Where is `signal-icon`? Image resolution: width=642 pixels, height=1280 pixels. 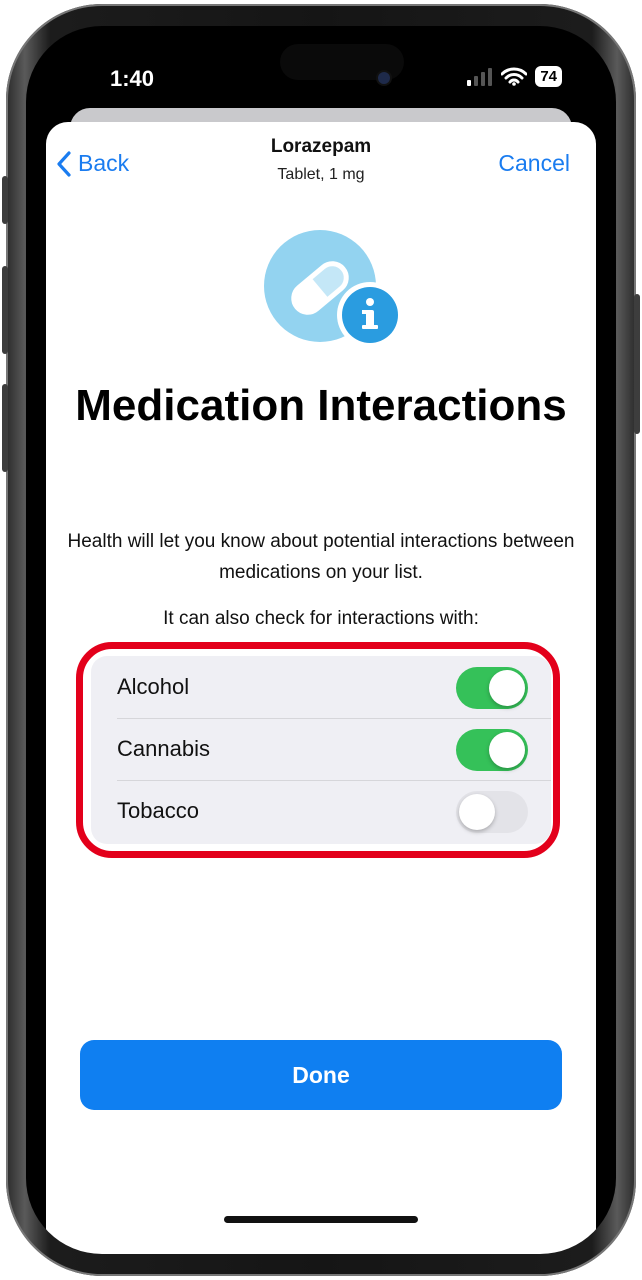 signal-icon is located at coordinates (480, 76).